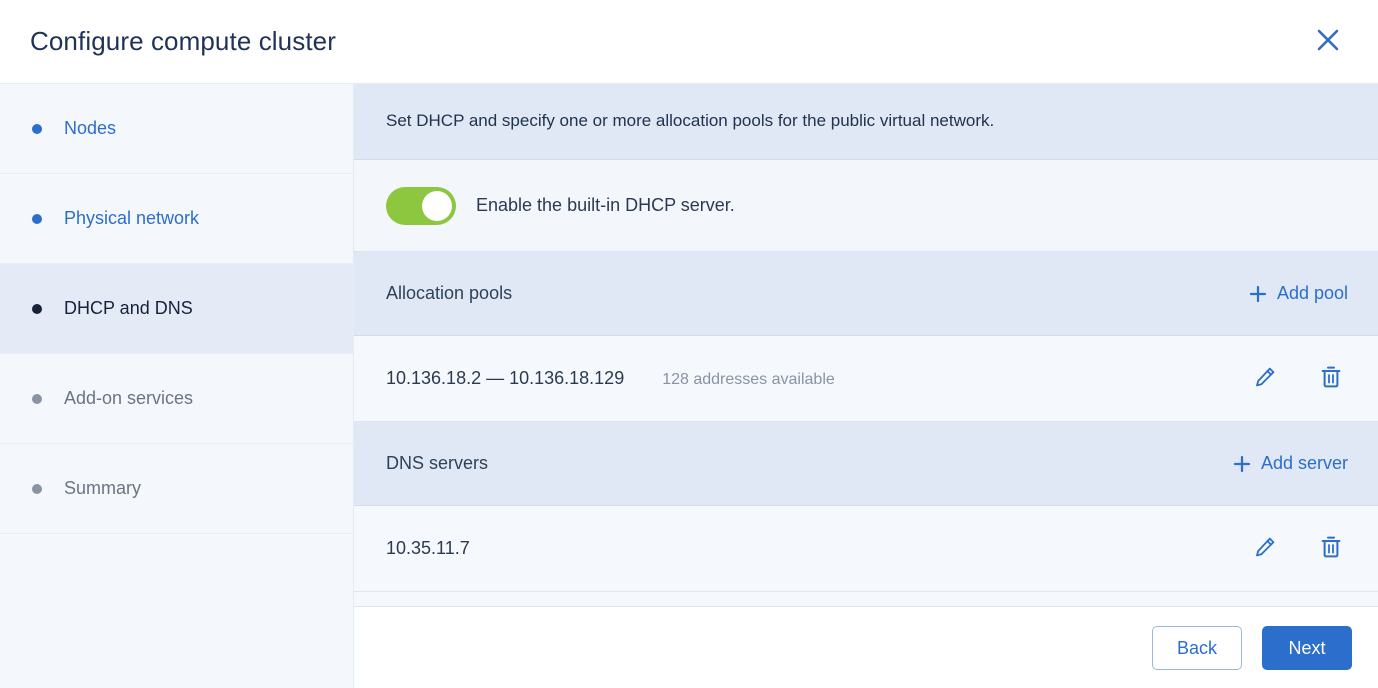  I want to click on allocation-pool-availability: 128 addresses available, so click(748, 379).